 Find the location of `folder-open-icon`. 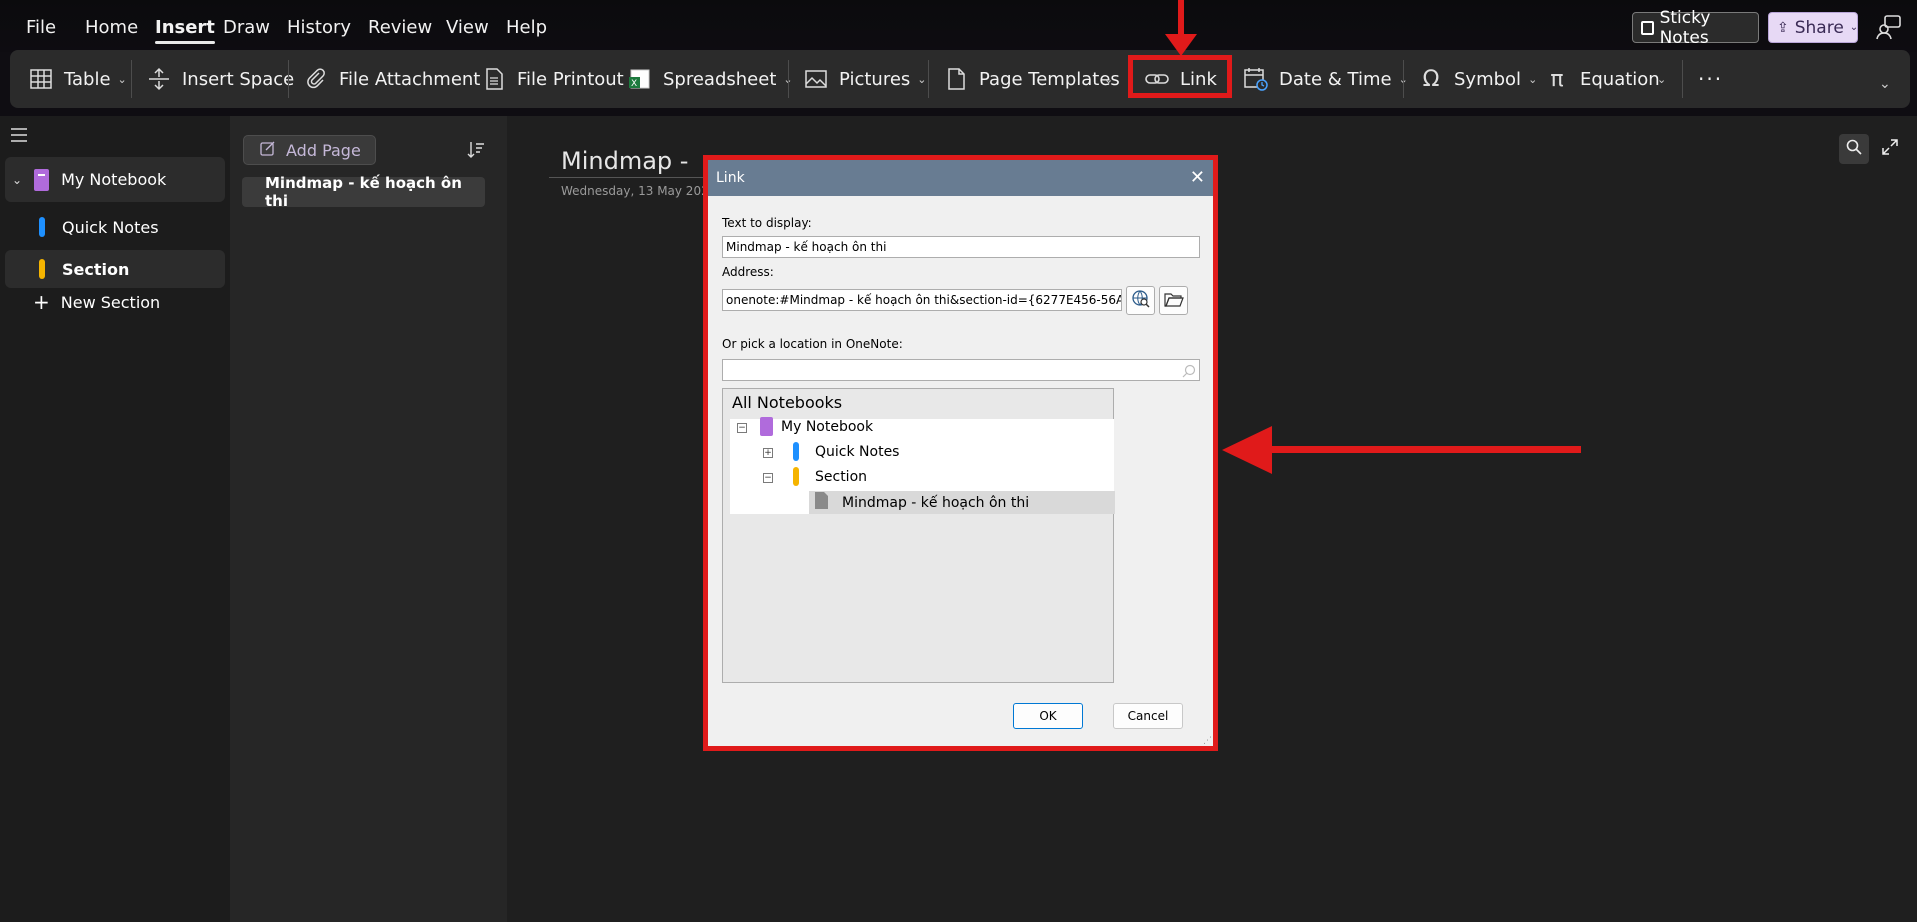

folder-open-icon is located at coordinates (1173, 301).